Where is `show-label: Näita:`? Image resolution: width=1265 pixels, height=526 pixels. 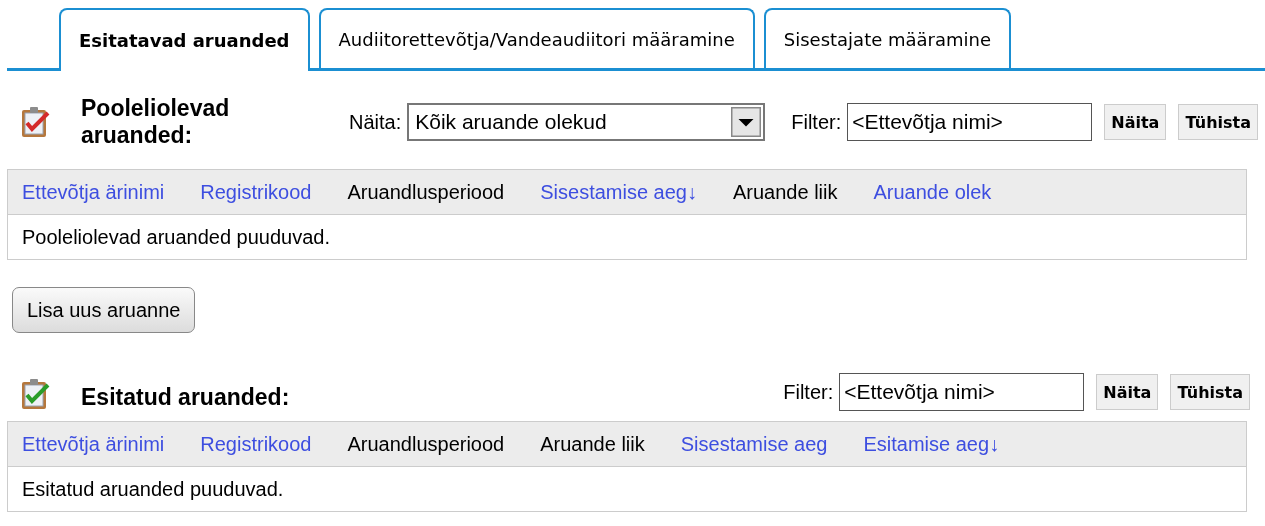 show-label: Näita: is located at coordinates (375, 122).